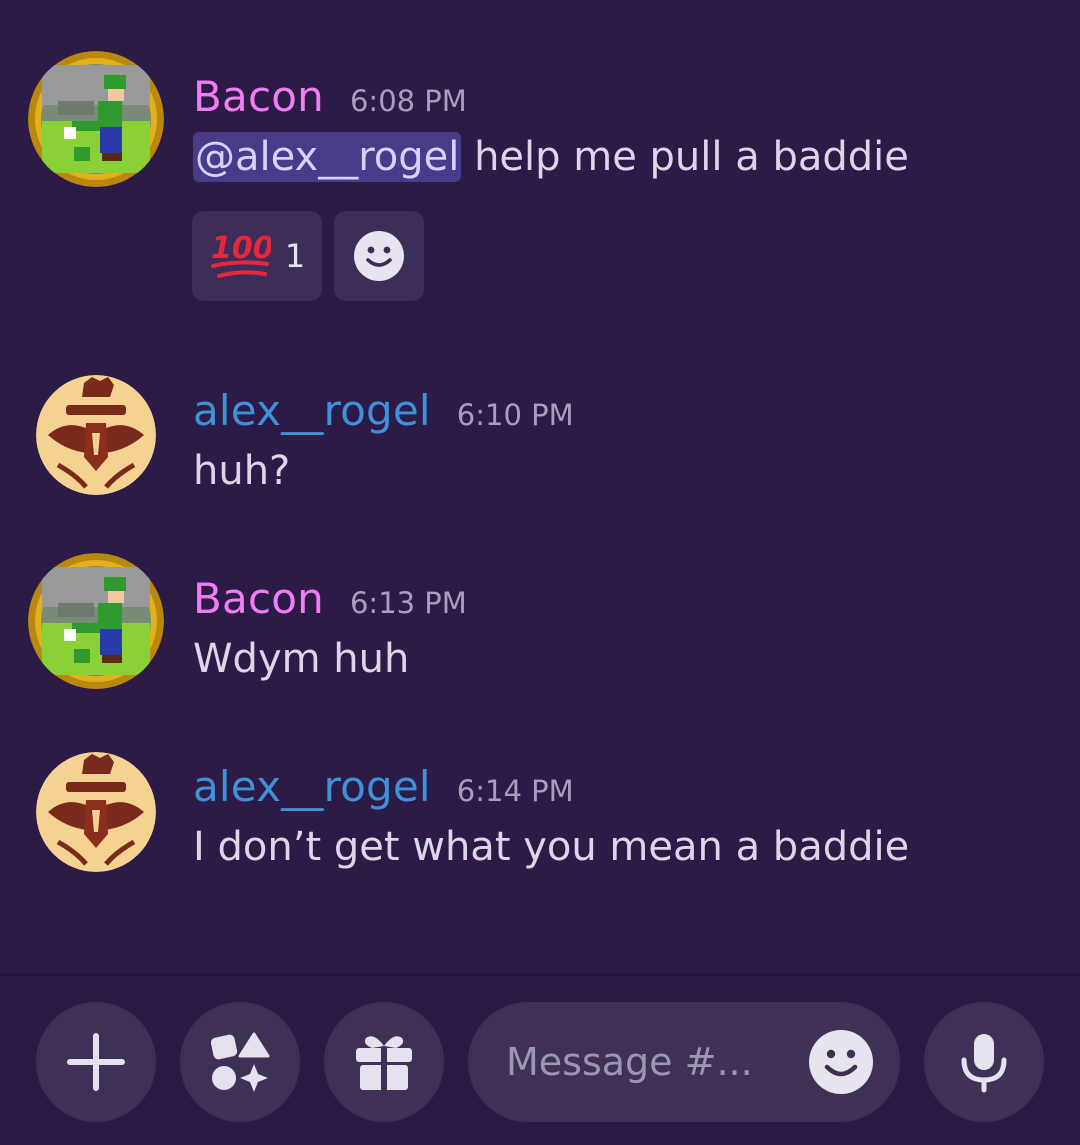  Describe the element at coordinates (242, 471) in the screenshot. I see `message-body: huh?` at that location.